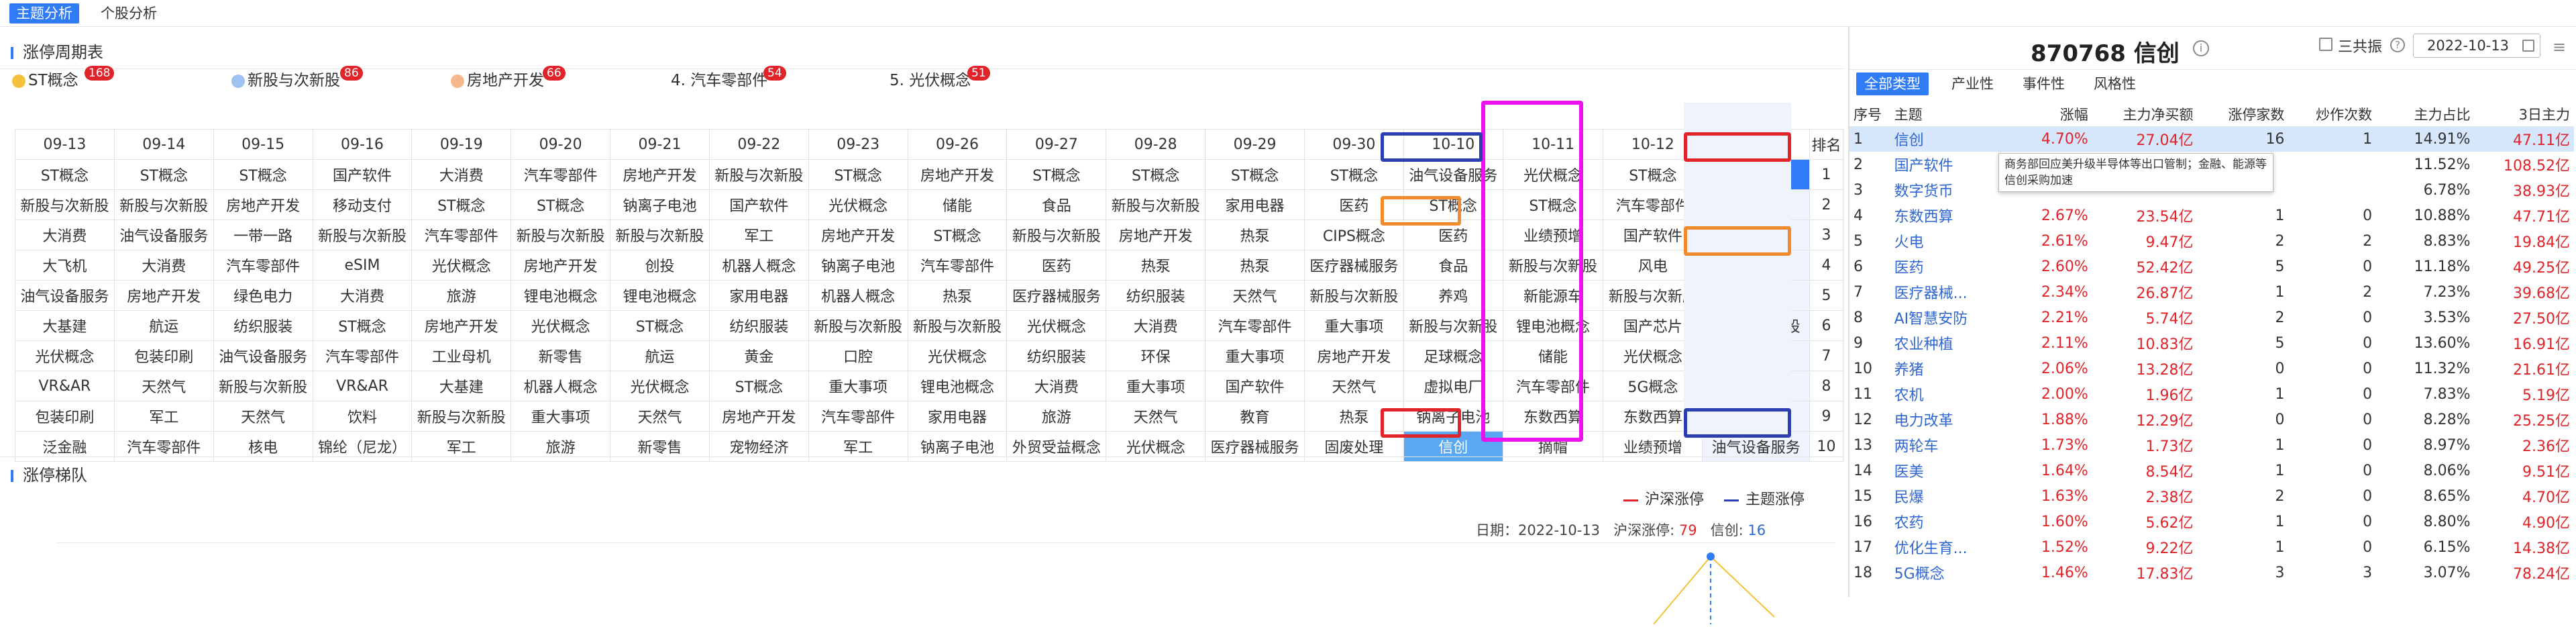  What do you see at coordinates (2211, 368) in the screenshot?
I see `table-row: 10 养猪 2.06% 13.28亿 0 0 11.32% 21.61亿` at bounding box center [2211, 368].